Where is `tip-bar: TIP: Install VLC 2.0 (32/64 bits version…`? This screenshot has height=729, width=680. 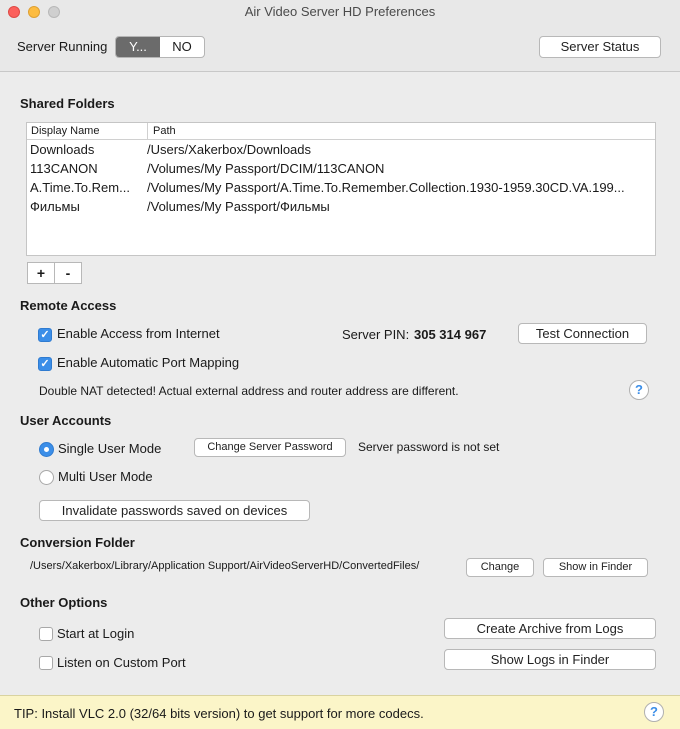 tip-bar: TIP: Install VLC 2.0 (32/64 bits version… is located at coordinates (340, 712).